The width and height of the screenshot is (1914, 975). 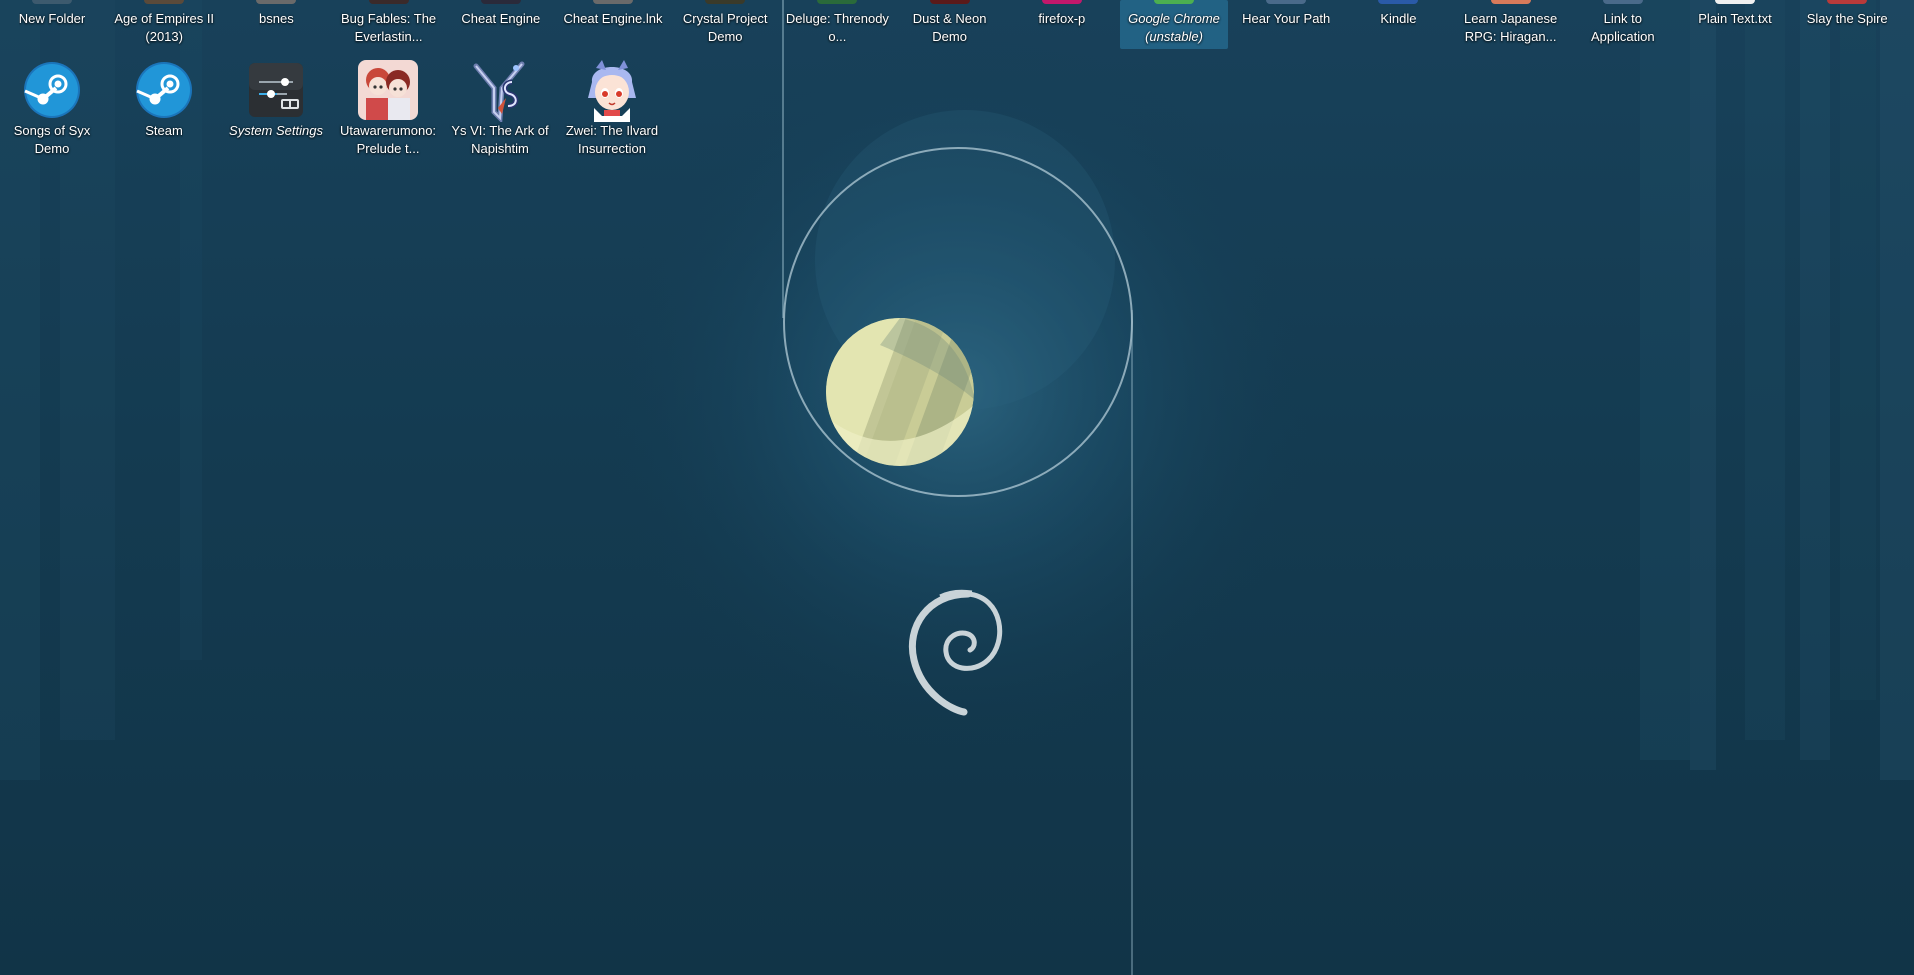 What do you see at coordinates (1174, 2) in the screenshot?
I see `chrome-icon` at bounding box center [1174, 2].